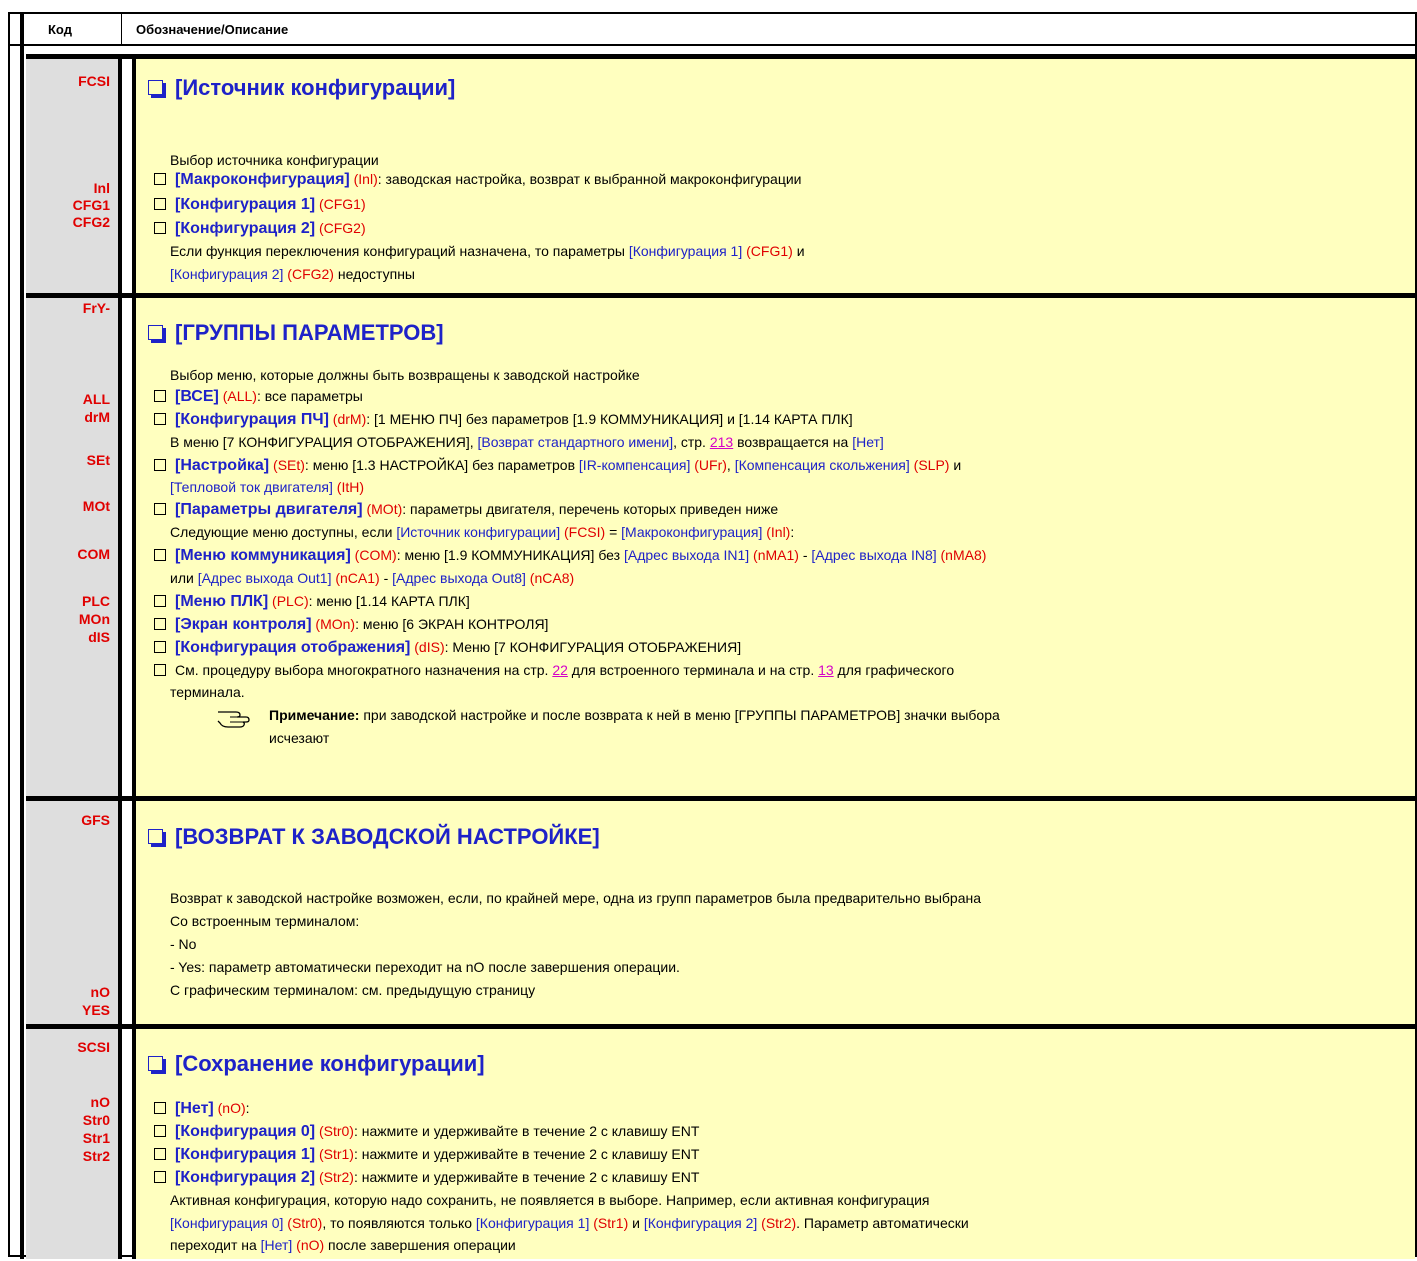 This screenshot has height=1261, width=1417. What do you see at coordinates (301, 88) in the screenshot?
I see `section-title: [Источник конфигурации]` at bounding box center [301, 88].